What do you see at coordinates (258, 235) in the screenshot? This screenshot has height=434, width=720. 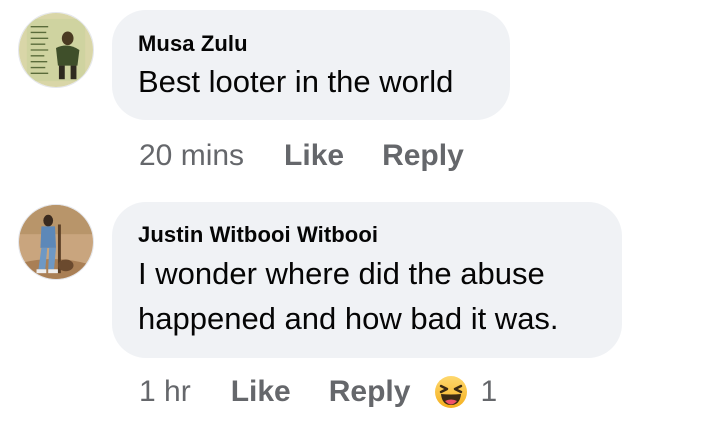 I see `comment-author: Justin Witbooi Witbooi` at bounding box center [258, 235].